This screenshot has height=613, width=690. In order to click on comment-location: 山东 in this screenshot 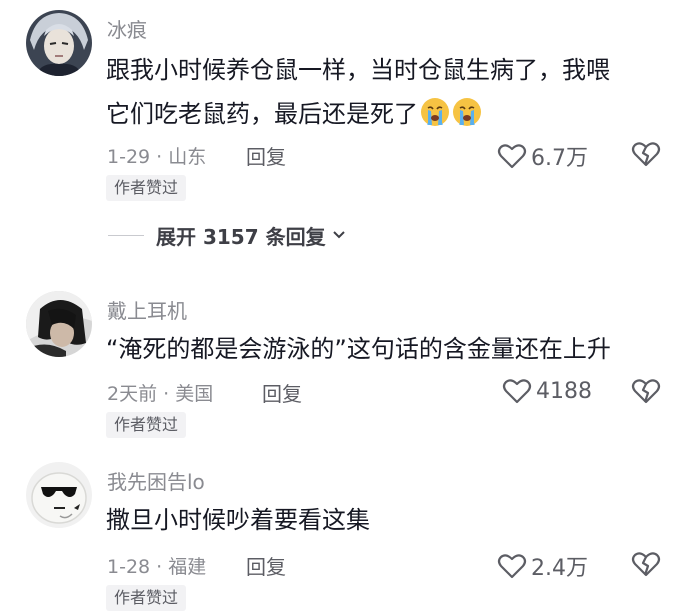, I will do `click(187, 157)`.